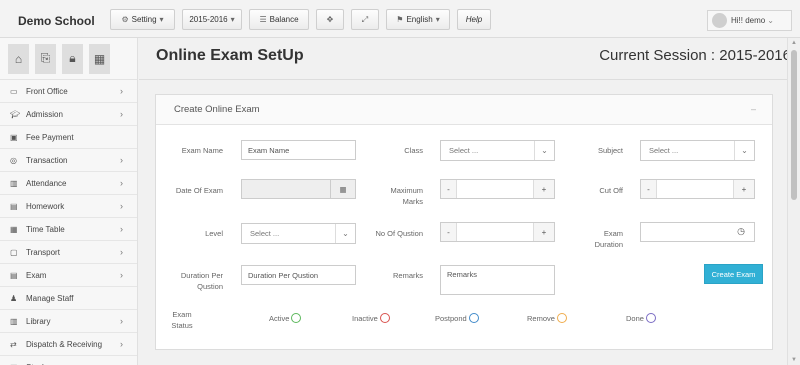  I want to click on date-of-exam-input: ▦, so click(298, 189).